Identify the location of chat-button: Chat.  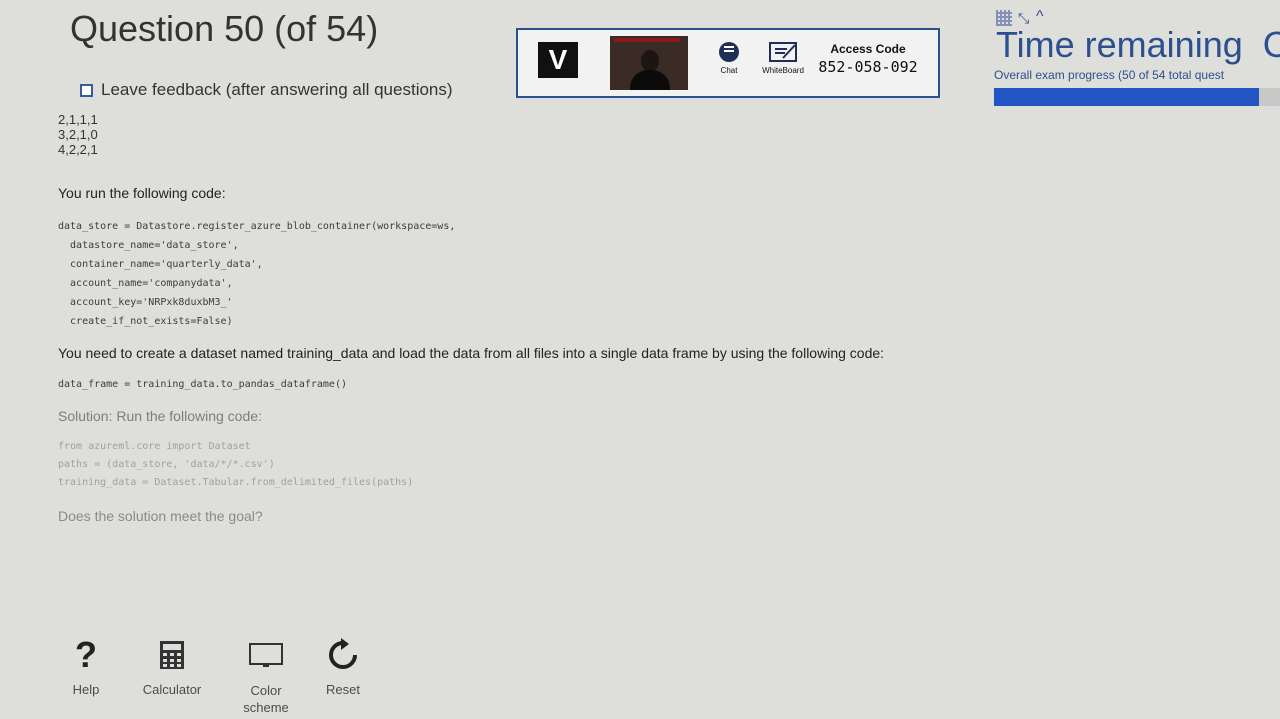
(729, 58).